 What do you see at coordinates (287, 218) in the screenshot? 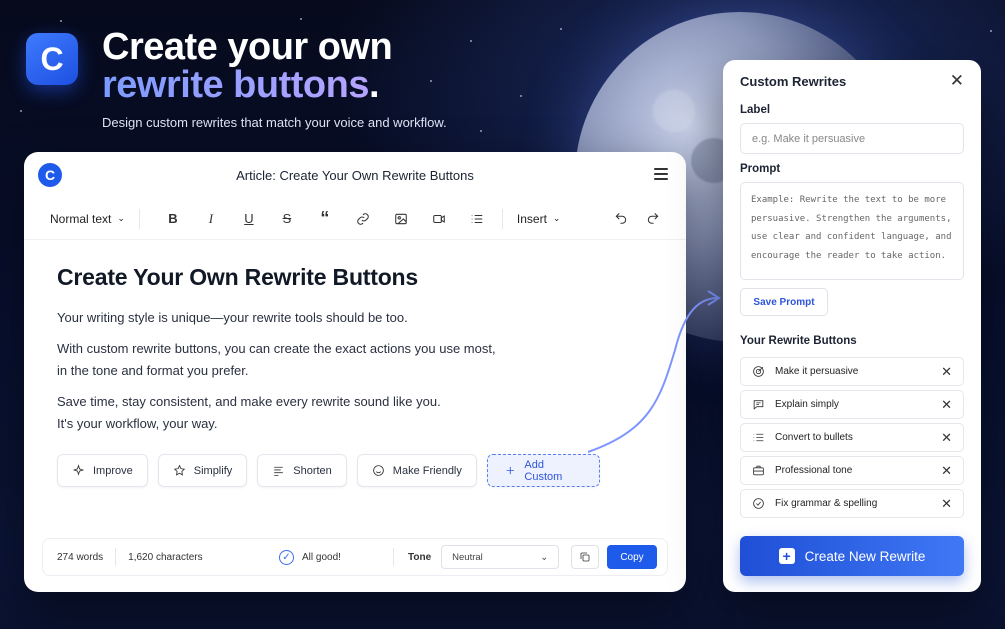
I see `strikethrough-icon: S` at bounding box center [287, 218].